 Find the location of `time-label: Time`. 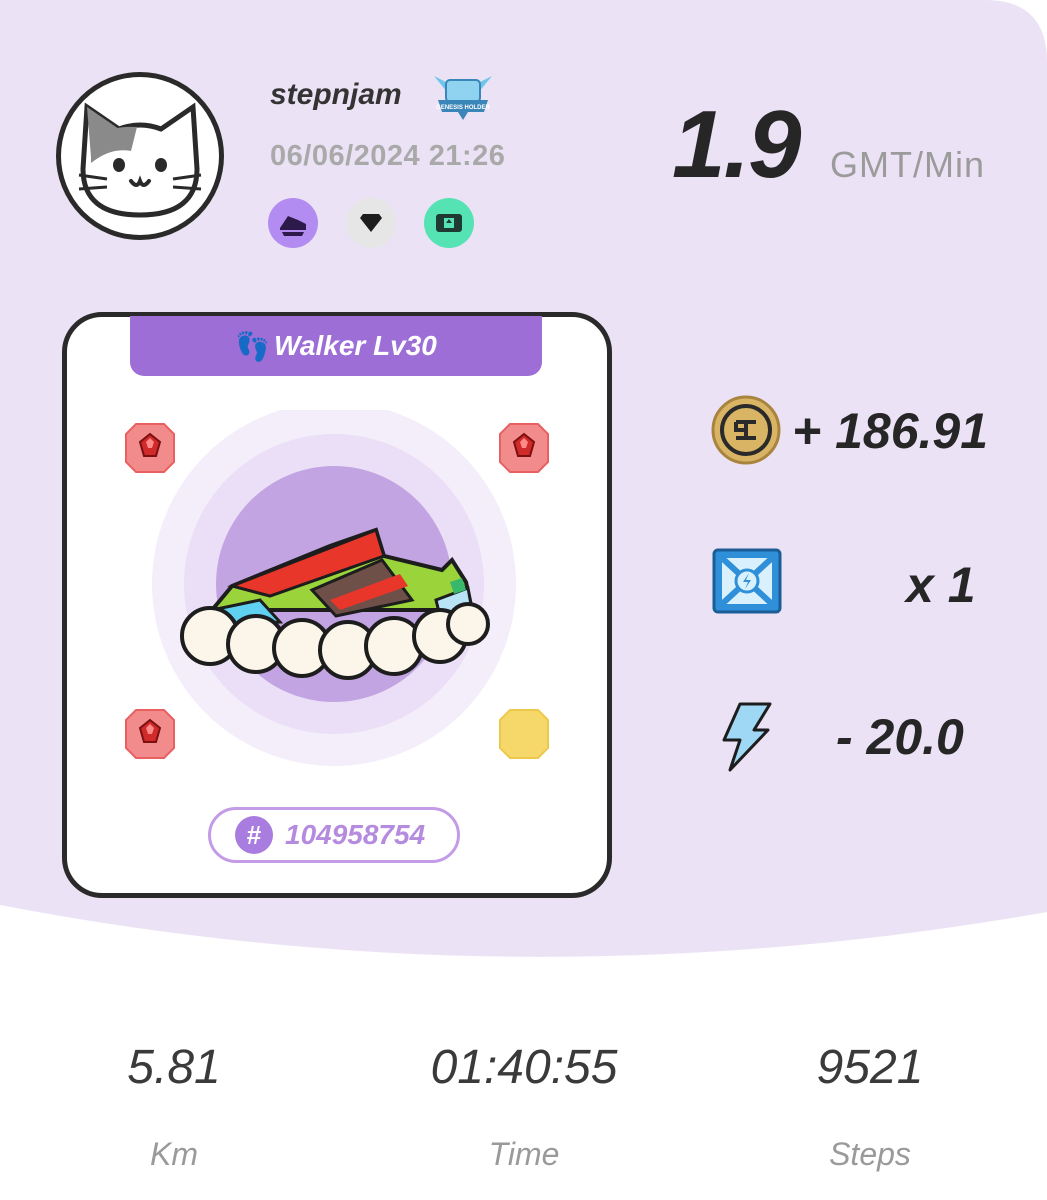

time-label: Time is located at coordinates (524, 1154).